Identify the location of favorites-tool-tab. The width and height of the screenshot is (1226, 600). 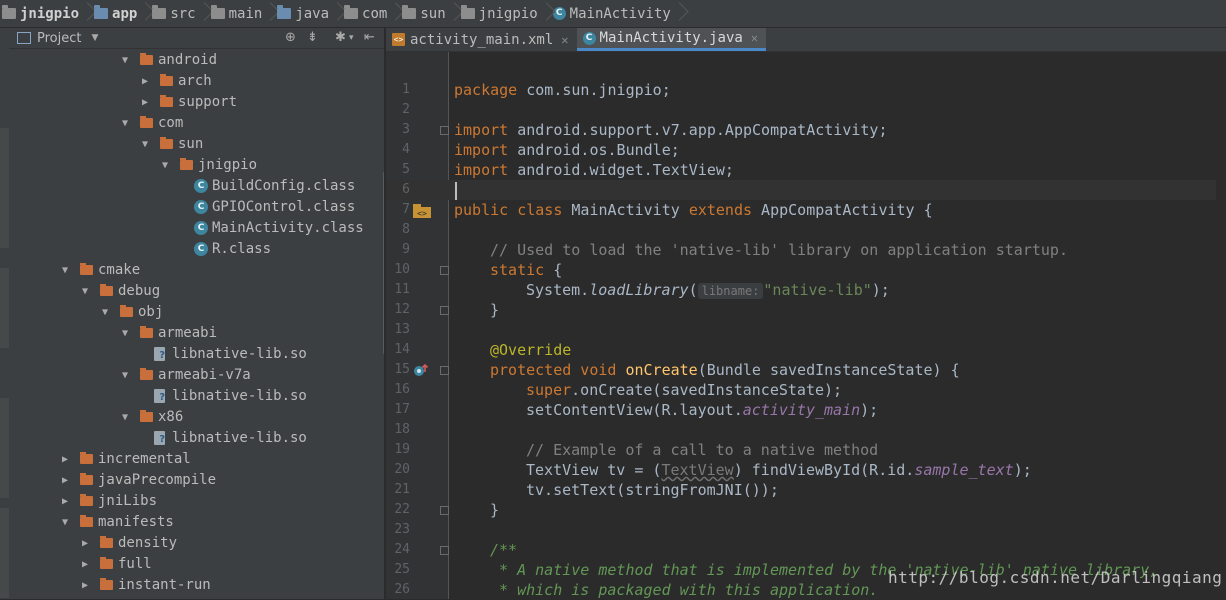
(4, 553).